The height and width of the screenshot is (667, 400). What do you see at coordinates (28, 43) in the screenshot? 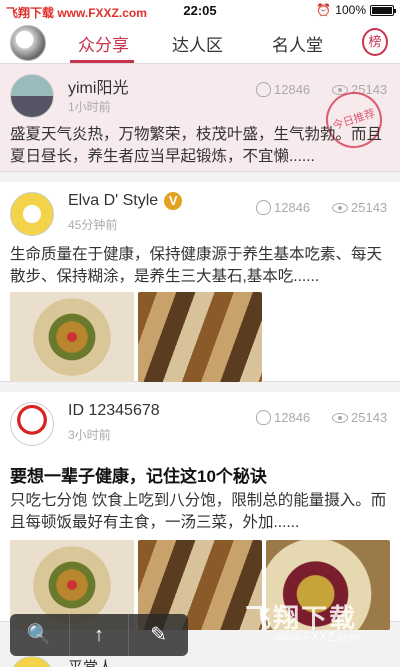
I see `profile-avatar` at bounding box center [28, 43].